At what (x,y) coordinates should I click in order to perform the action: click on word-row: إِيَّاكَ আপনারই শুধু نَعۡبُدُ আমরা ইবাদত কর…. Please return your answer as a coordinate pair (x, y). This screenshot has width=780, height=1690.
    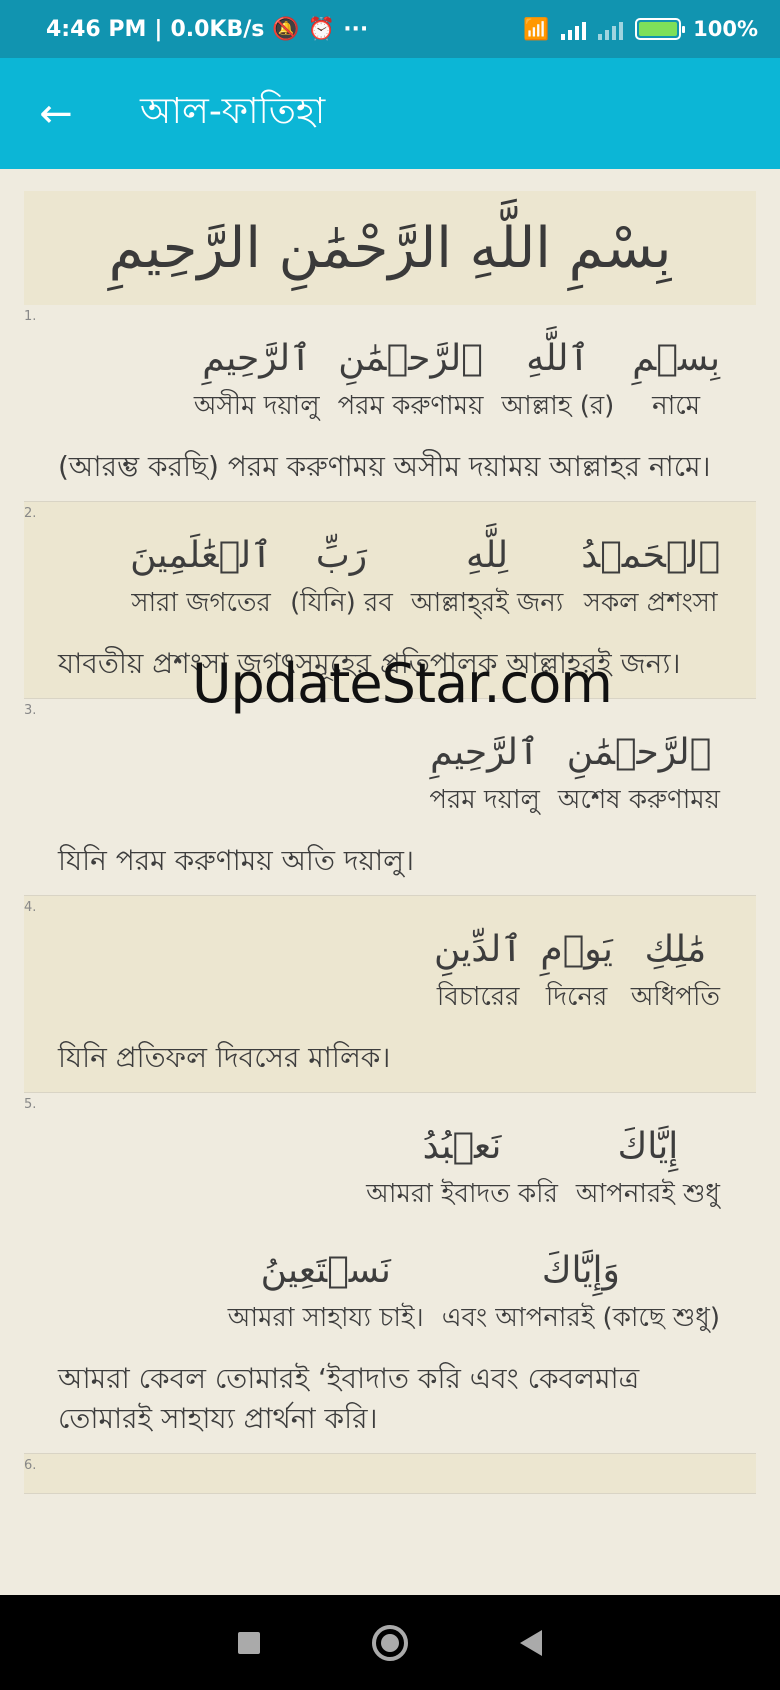
    Looking at the image, I should click on (389, 1155).